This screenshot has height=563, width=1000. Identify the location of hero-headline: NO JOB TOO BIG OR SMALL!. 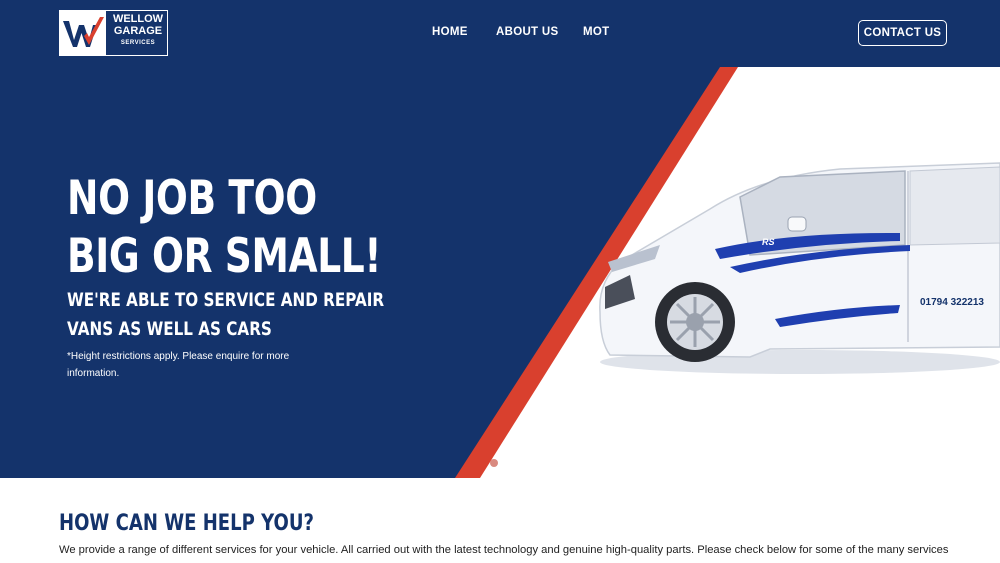
(224, 228).